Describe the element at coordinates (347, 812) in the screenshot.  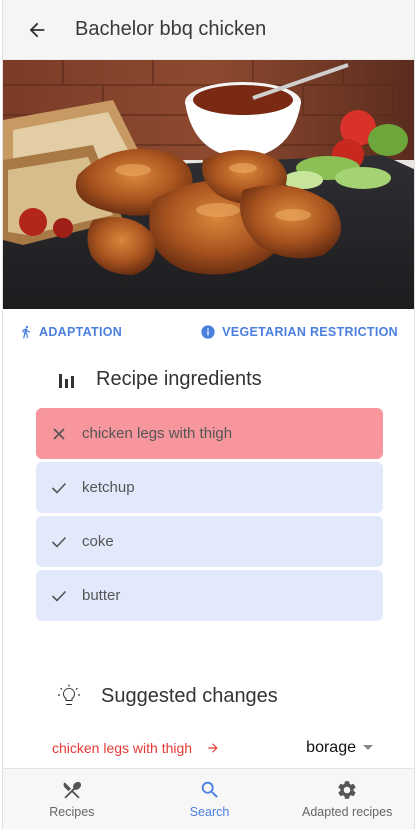
I see `nav-adapted-label: Adapted recipes` at that location.